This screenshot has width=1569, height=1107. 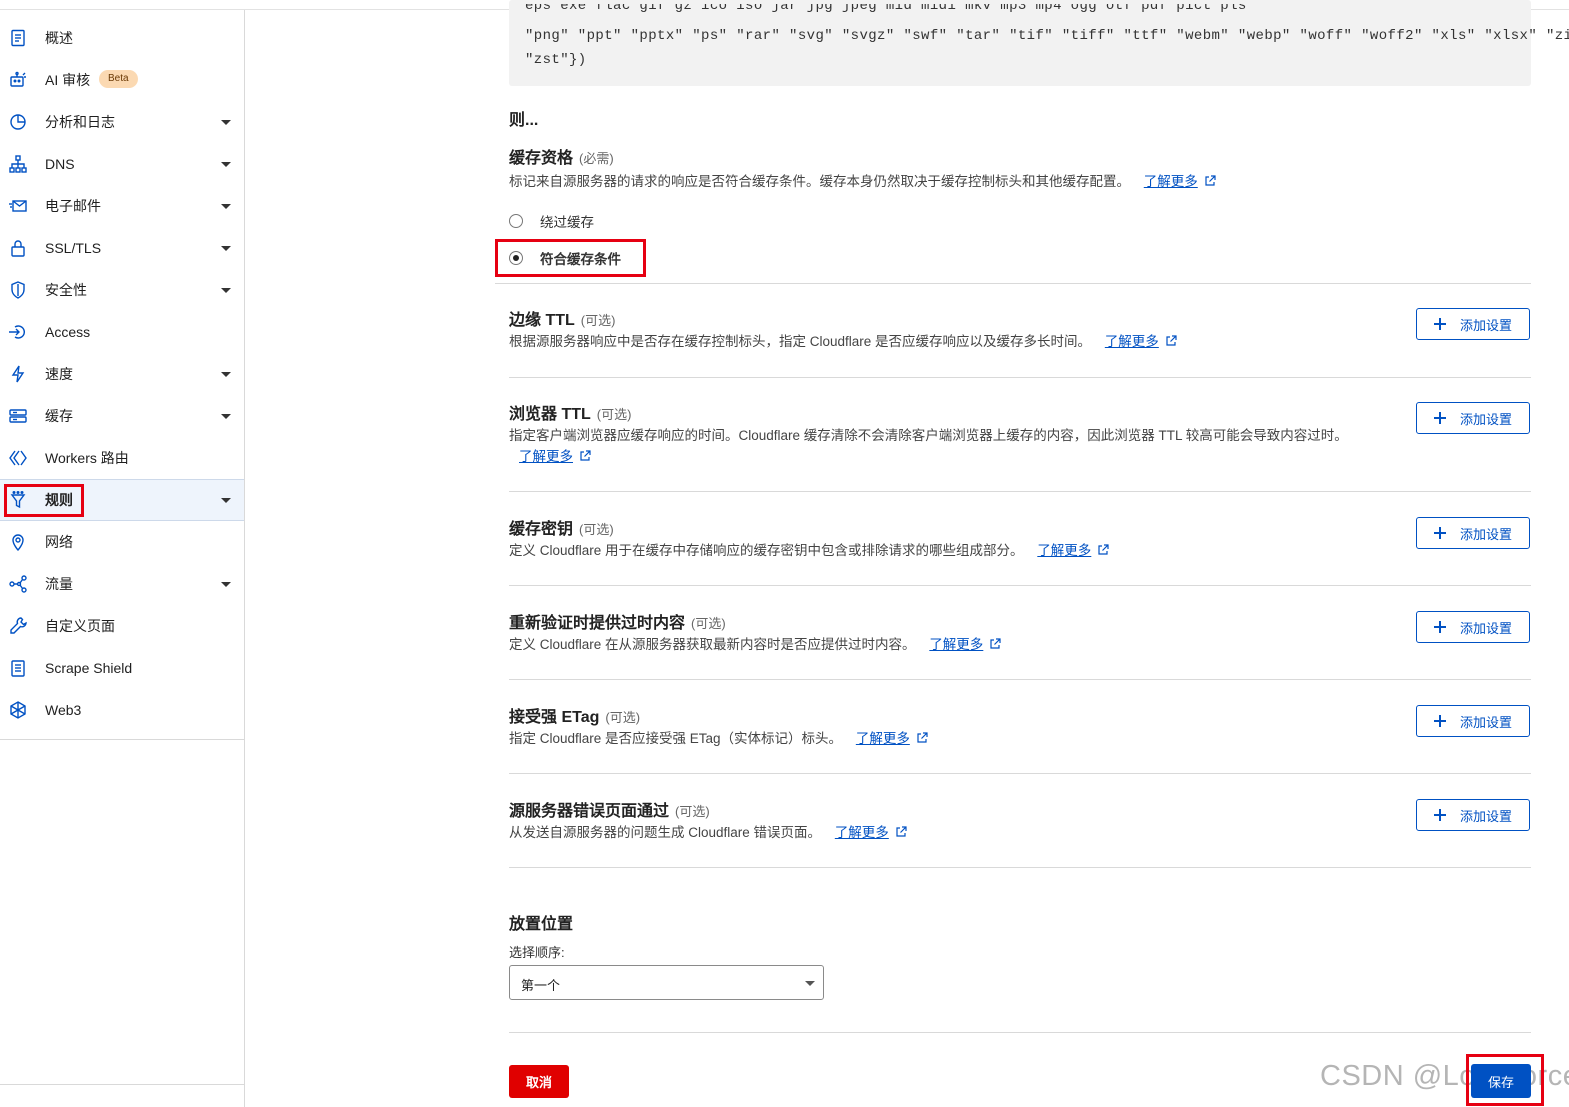 I want to click on annotation-highlight-save, so click(x=1505, y=1080).